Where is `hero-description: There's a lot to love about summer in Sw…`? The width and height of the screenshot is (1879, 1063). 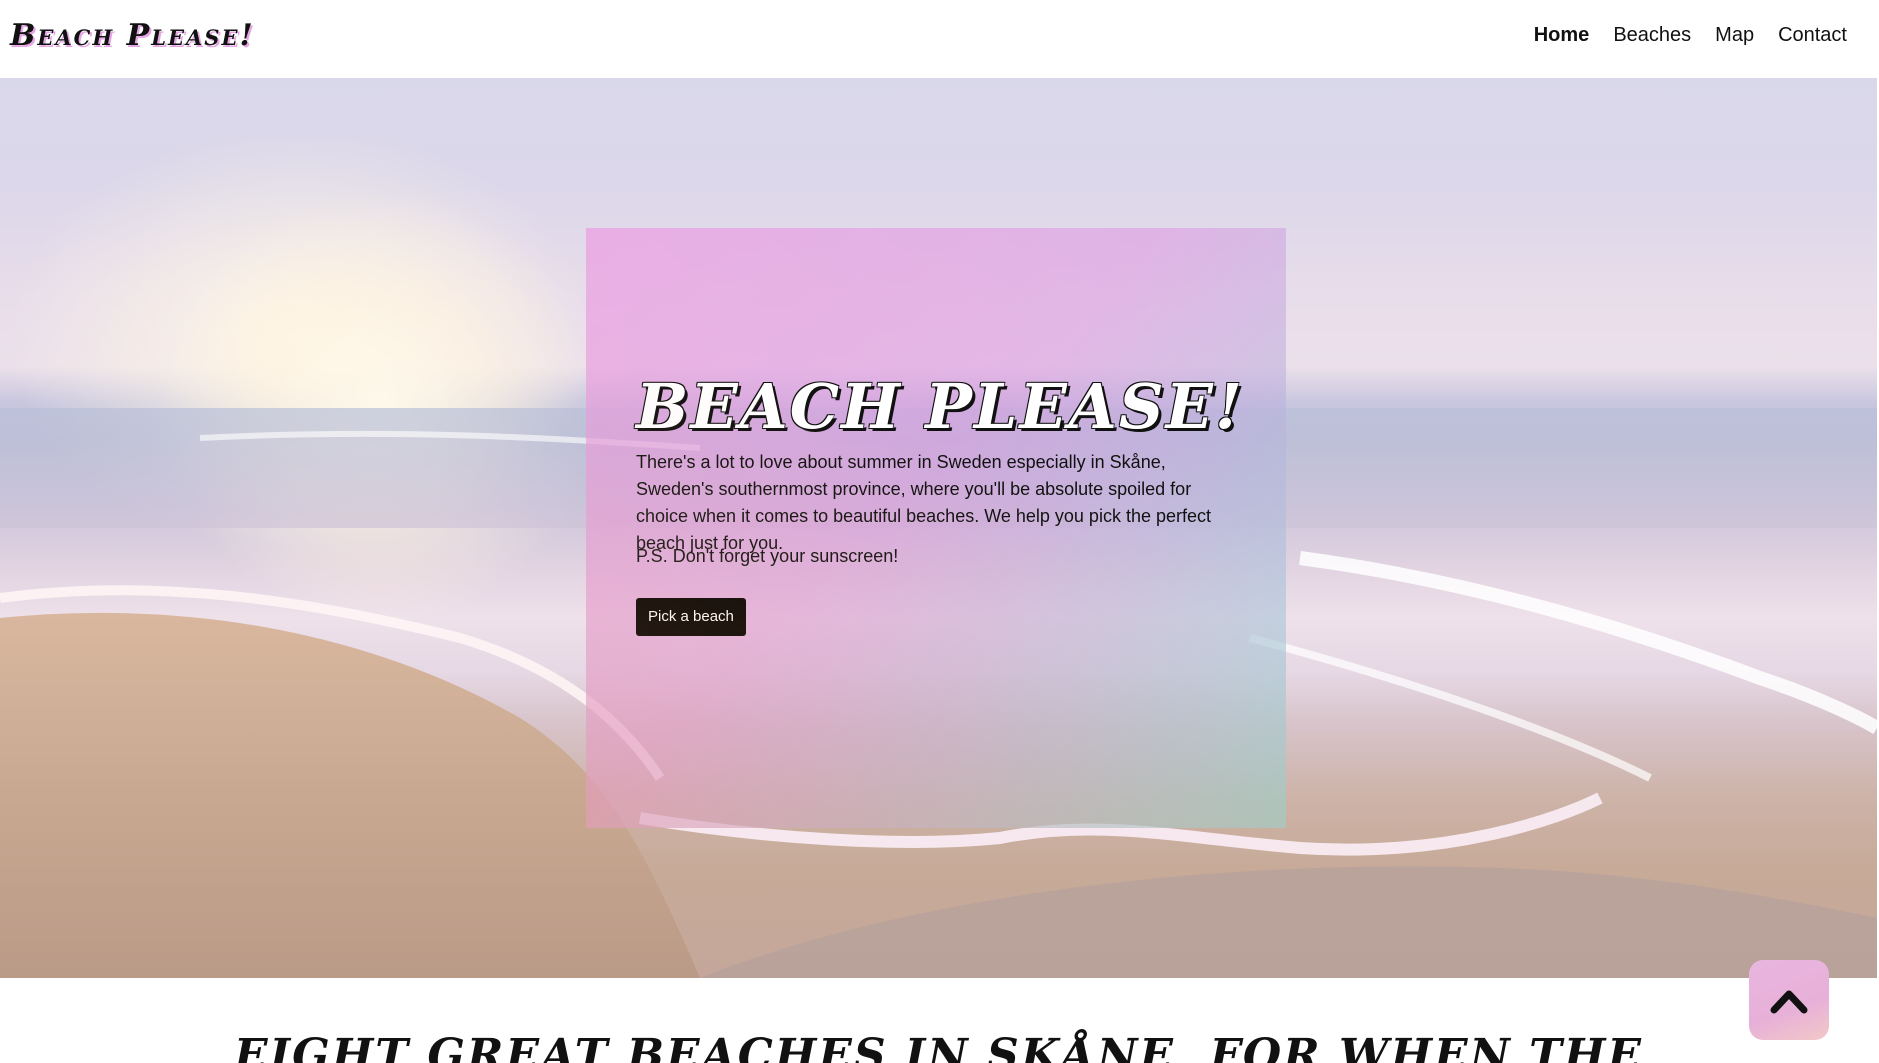
hero-description: There's a lot to love about summer in Sw… is located at coordinates (923, 502).